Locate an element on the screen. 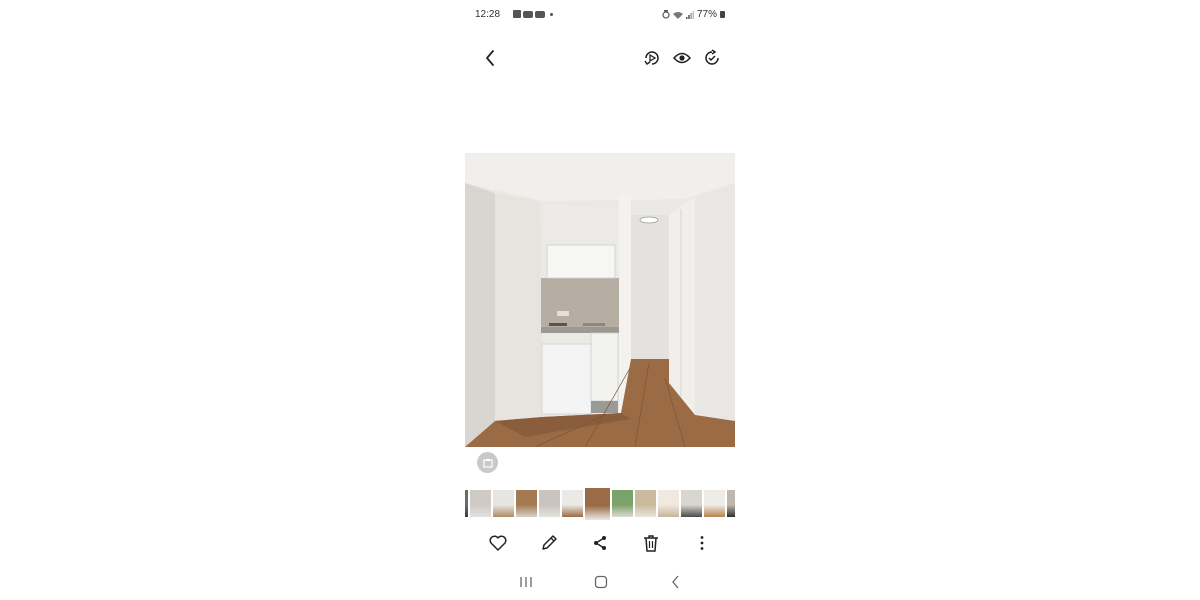  photo-details-badge is located at coordinates (487, 462).